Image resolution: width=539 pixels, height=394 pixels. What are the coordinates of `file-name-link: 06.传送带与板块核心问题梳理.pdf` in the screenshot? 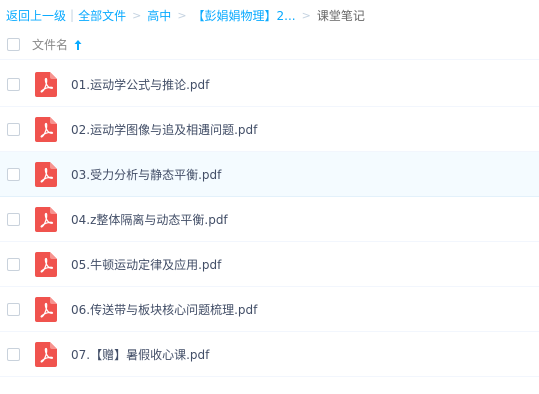 It's located at (164, 309).